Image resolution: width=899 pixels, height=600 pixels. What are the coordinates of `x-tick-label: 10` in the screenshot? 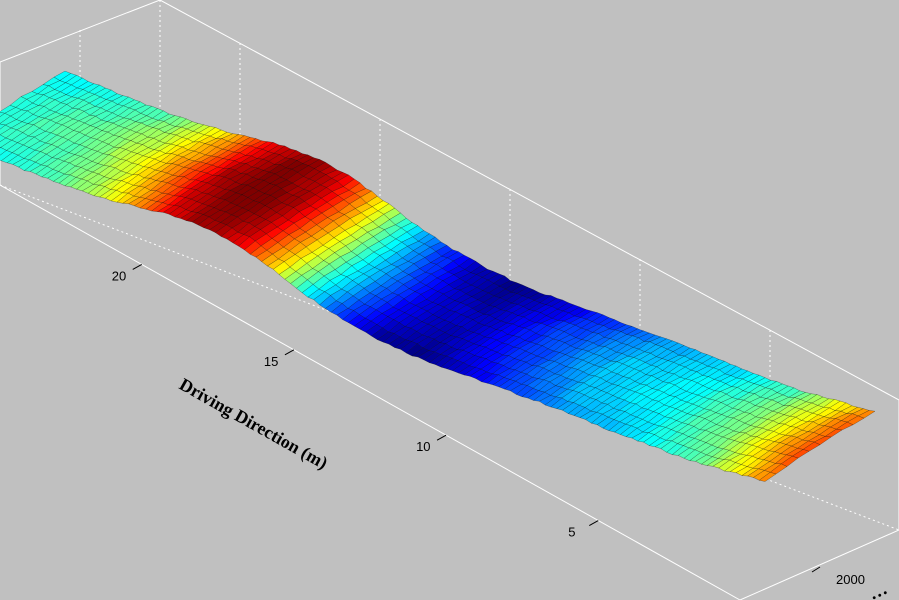 It's located at (423, 446).